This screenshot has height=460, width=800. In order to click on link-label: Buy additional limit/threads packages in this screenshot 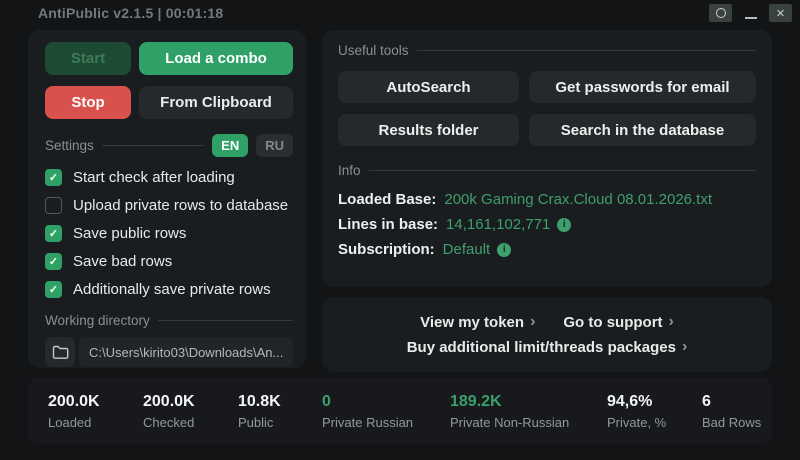, I will do `click(541, 347)`.